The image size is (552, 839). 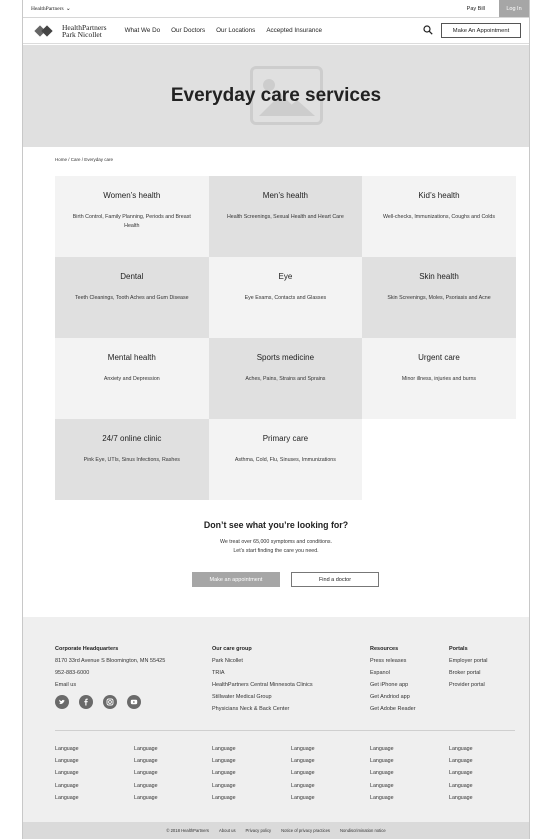 I want to click on service-title: Eye, so click(x=285, y=276).